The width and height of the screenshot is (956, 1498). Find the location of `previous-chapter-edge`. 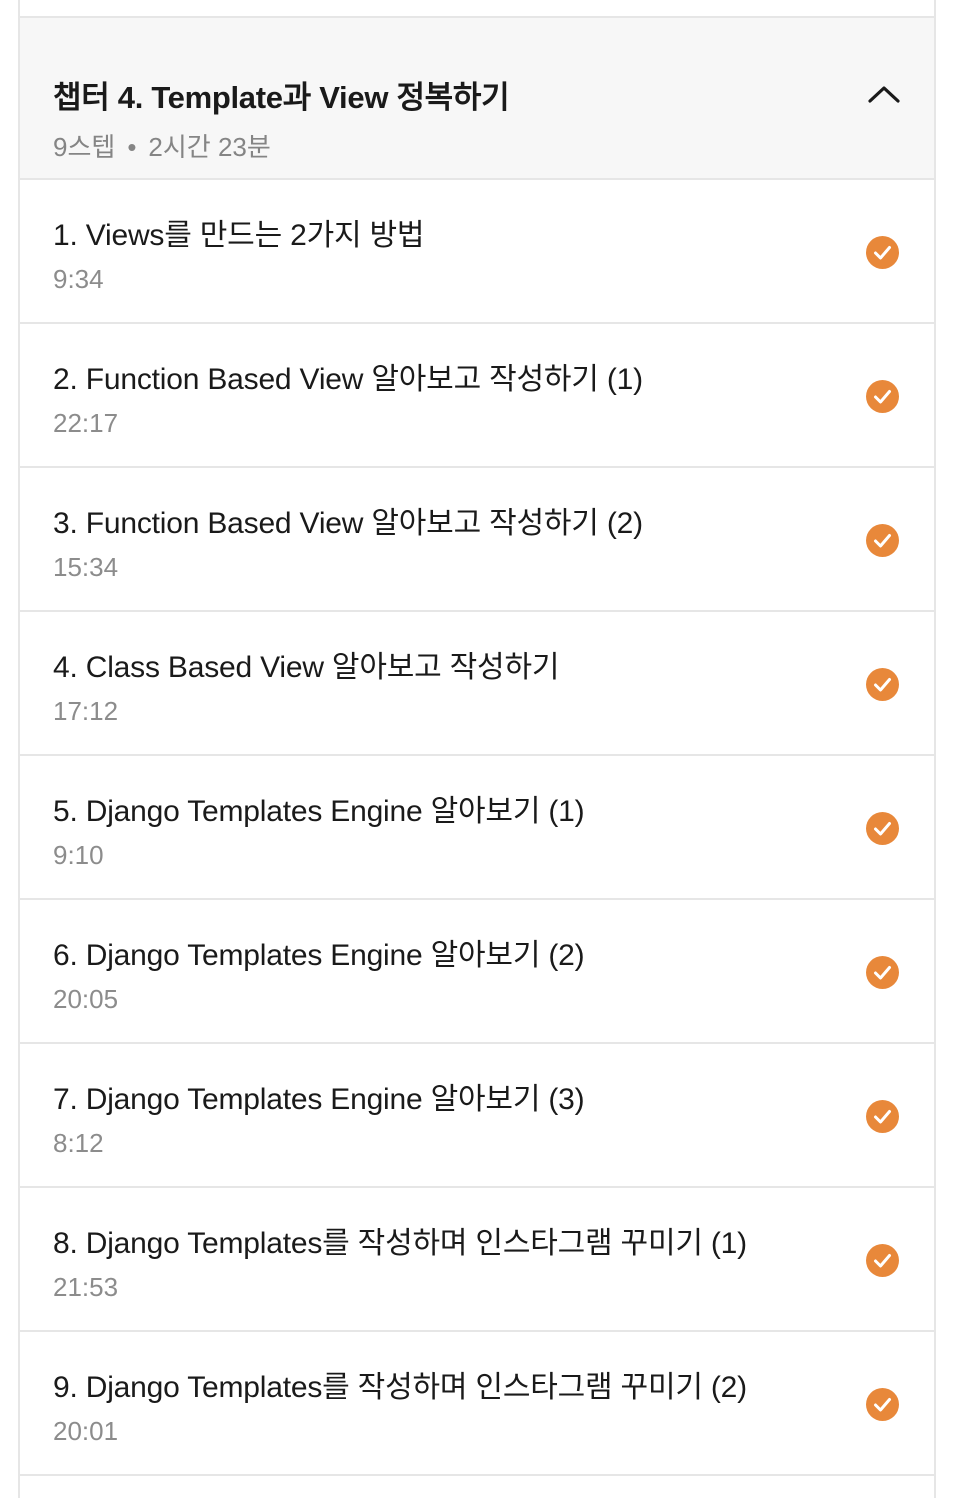

previous-chapter-edge is located at coordinates (477, 9).